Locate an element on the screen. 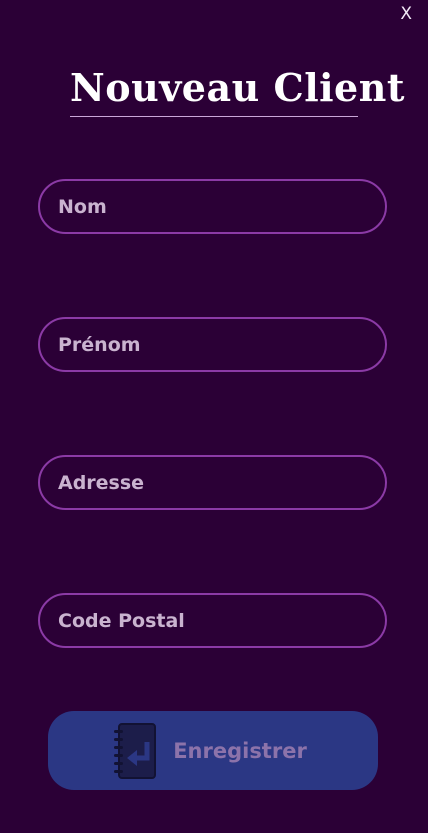 Image resolution: width=428 pixels, height=833 pixels. page-title: Nouveau Client is located at coordinates (237, 87).